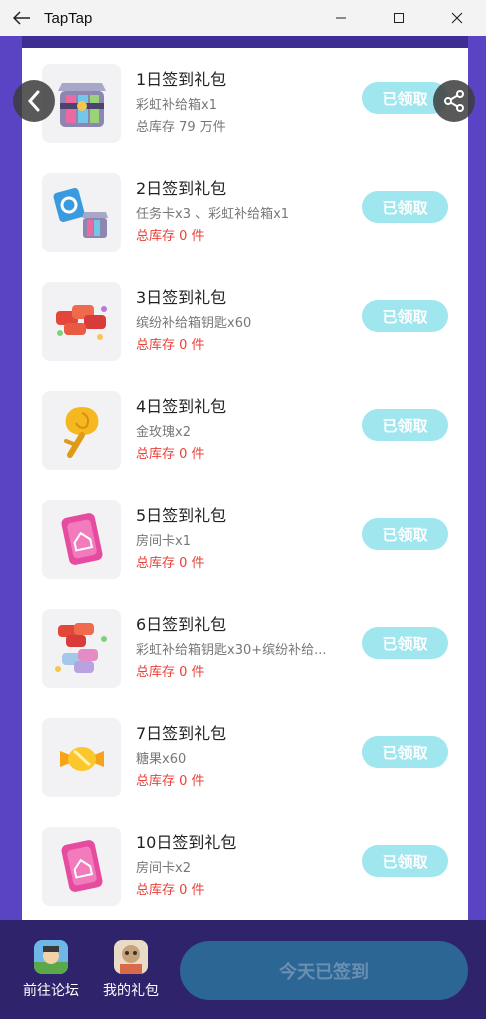 The height and width of the screenshot is (1019, 486). Describe the element at coordinates (22, 18) in the screenshot. I see `arrow-left-icon` at that location.